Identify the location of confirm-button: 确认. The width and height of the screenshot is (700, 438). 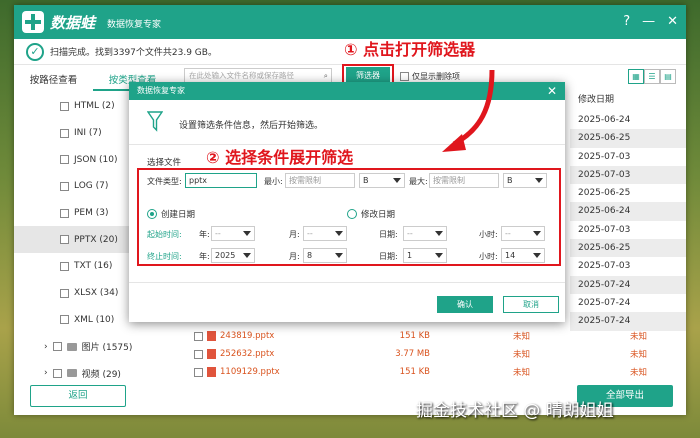
(465, 304).